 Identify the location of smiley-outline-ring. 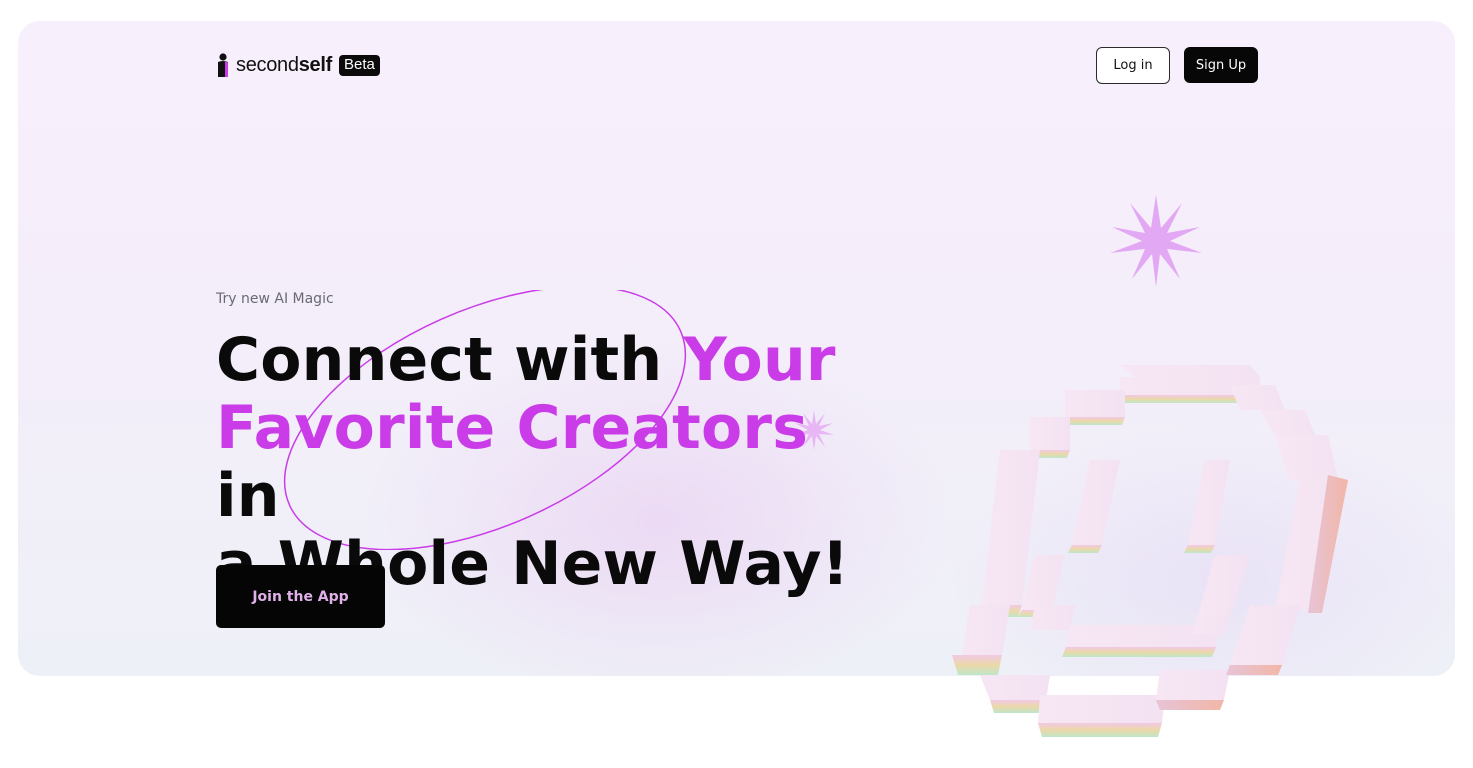
(1150, 551).